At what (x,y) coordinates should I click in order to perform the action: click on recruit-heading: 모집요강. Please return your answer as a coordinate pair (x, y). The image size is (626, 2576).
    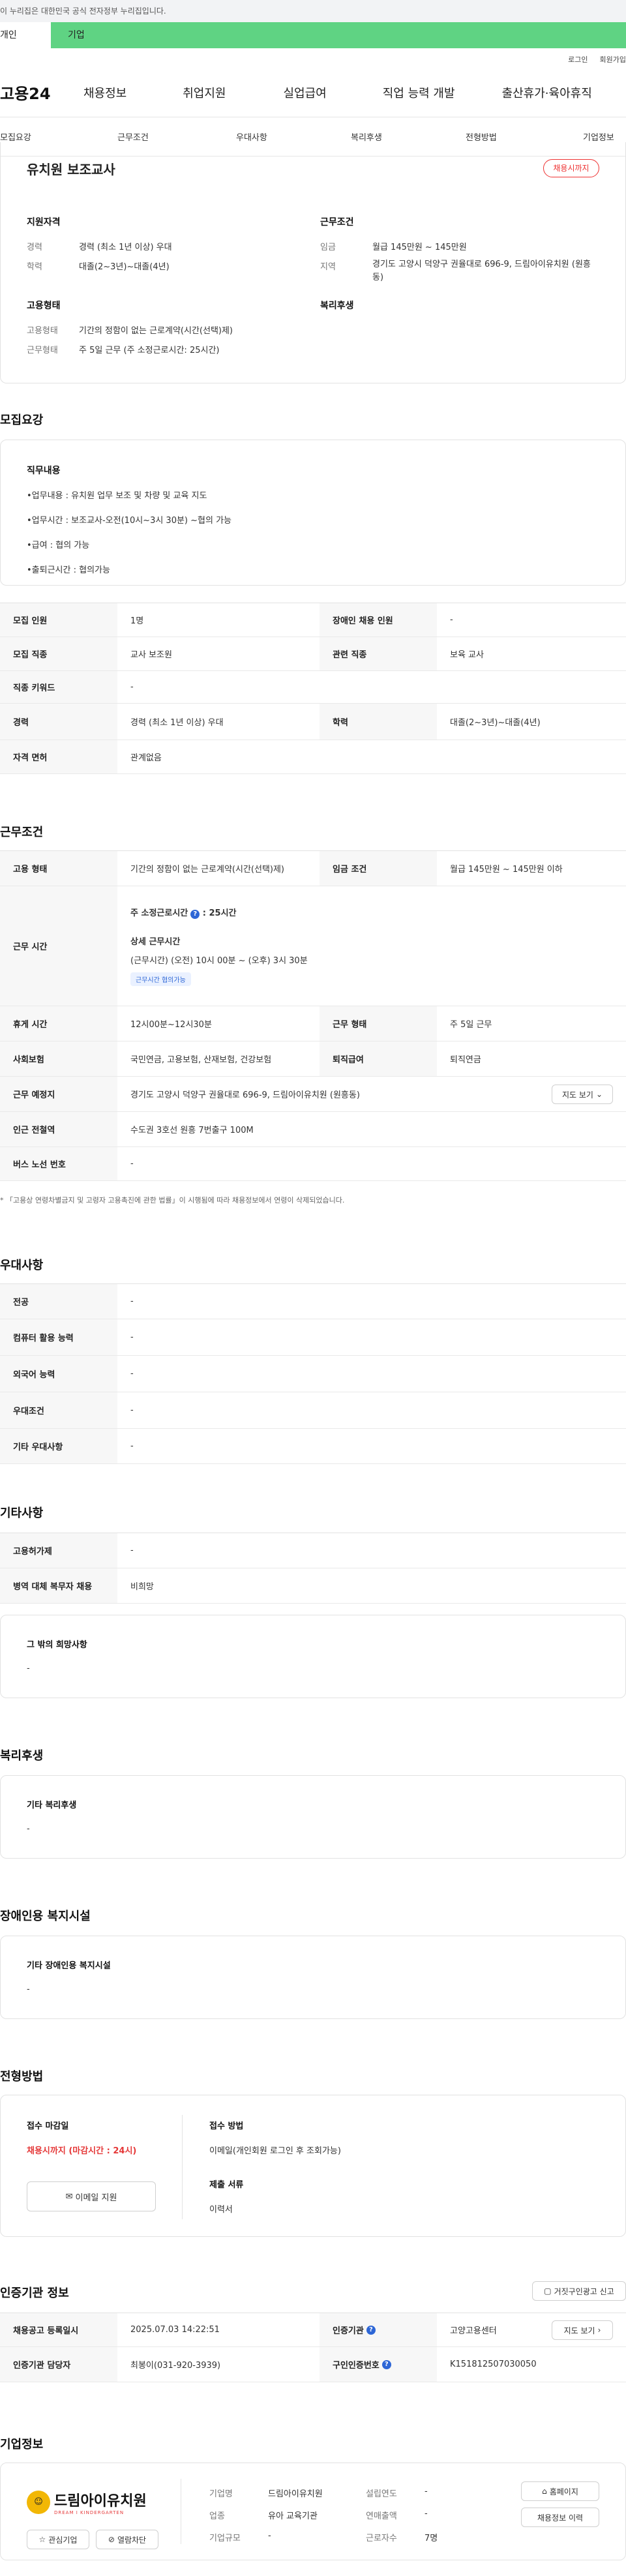
    Looking at the image, I should click on (22, 420).